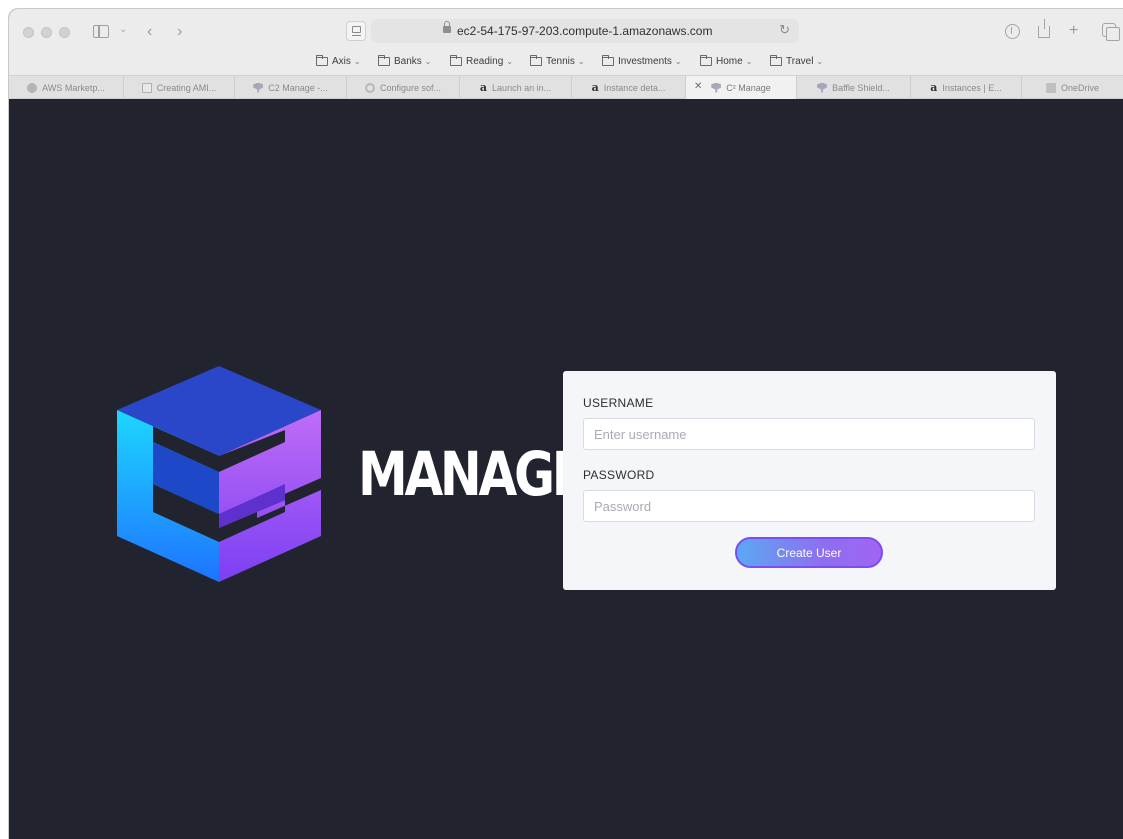 This screenshot has width=1123, height=839. Describe the element at coordinates (46, 32) in the screenshot. I see `minimize-window-button` at that location.